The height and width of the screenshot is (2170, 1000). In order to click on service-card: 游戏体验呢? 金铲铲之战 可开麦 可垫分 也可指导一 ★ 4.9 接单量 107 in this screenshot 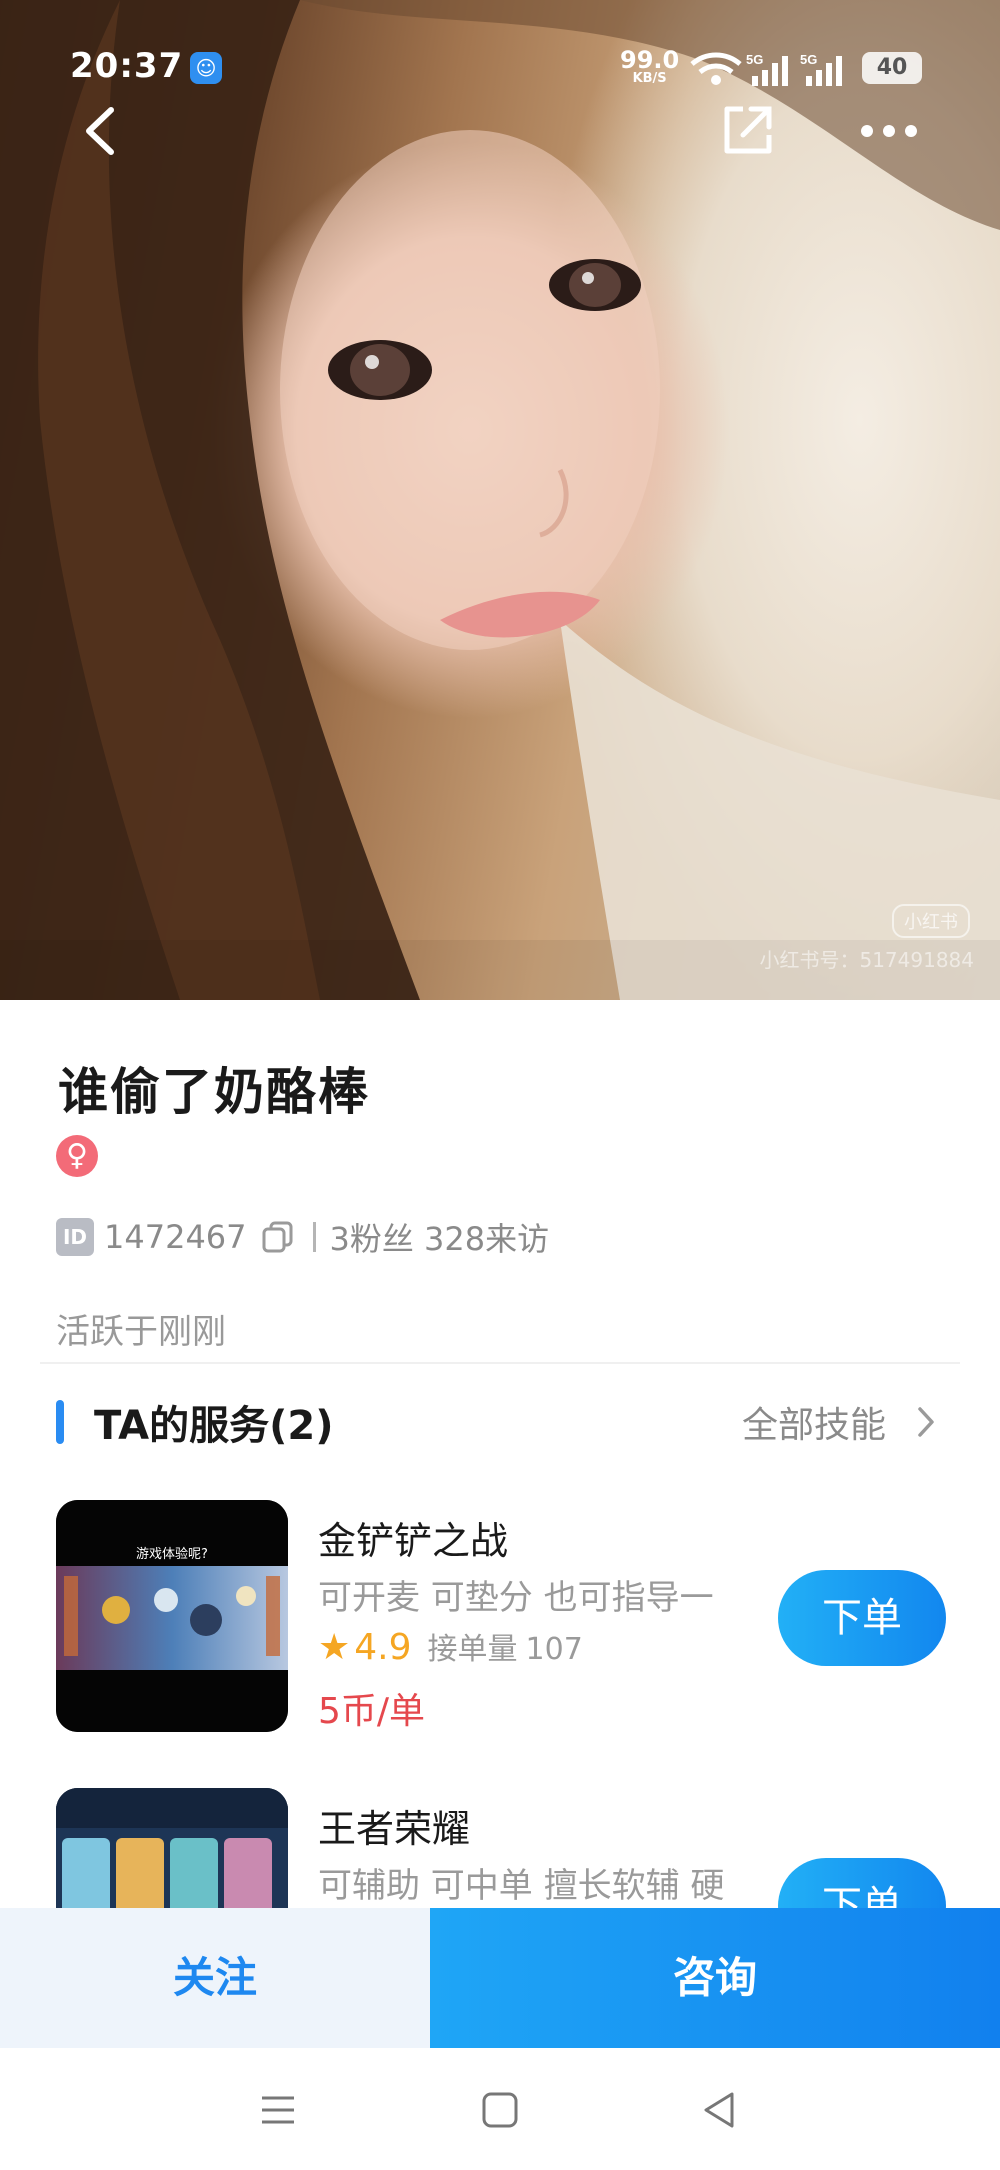, I will do `click(500, 1616)`.